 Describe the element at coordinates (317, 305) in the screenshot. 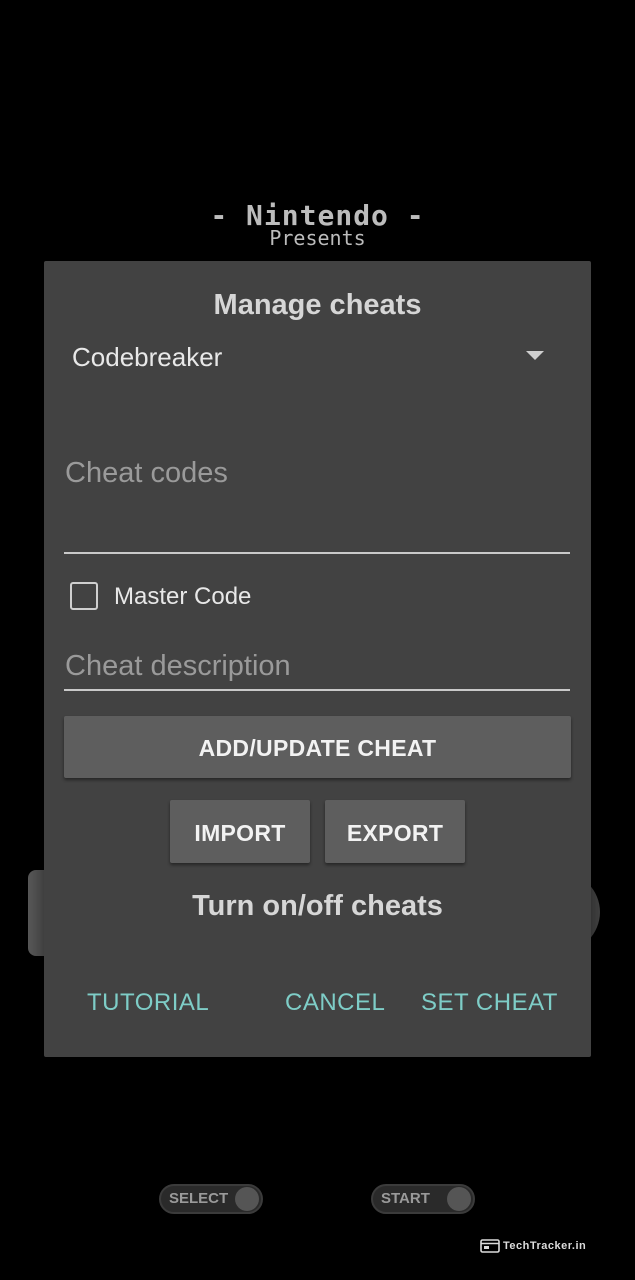

I see `dialog-title: Manage cheats` at that location.